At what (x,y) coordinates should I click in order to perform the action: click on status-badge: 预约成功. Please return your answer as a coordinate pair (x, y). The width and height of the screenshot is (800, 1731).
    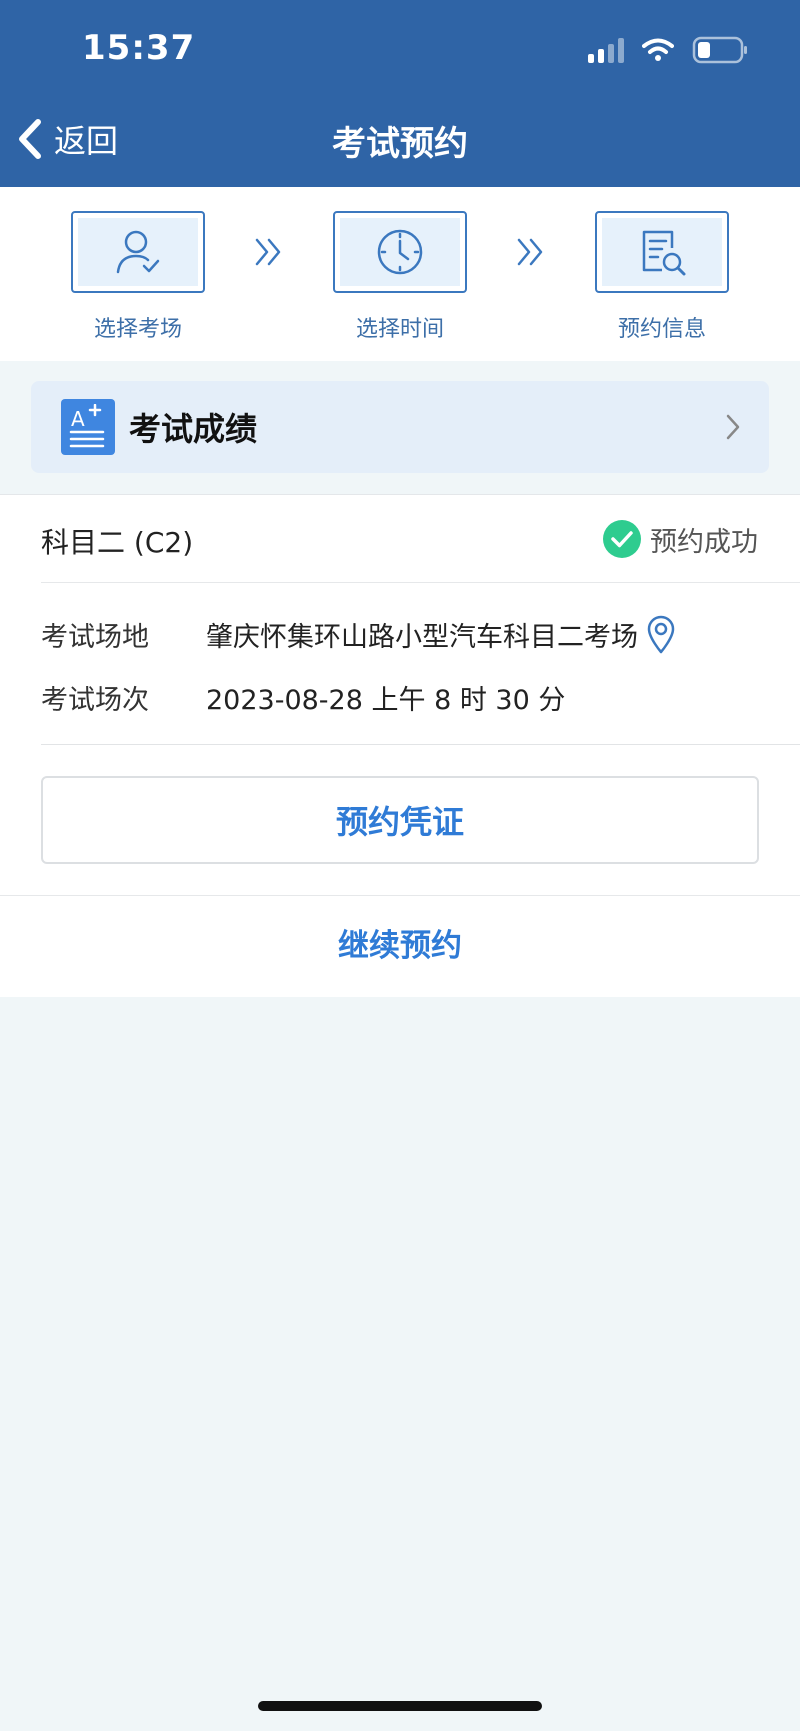
    Looking at the image, I should click on (680, 539).